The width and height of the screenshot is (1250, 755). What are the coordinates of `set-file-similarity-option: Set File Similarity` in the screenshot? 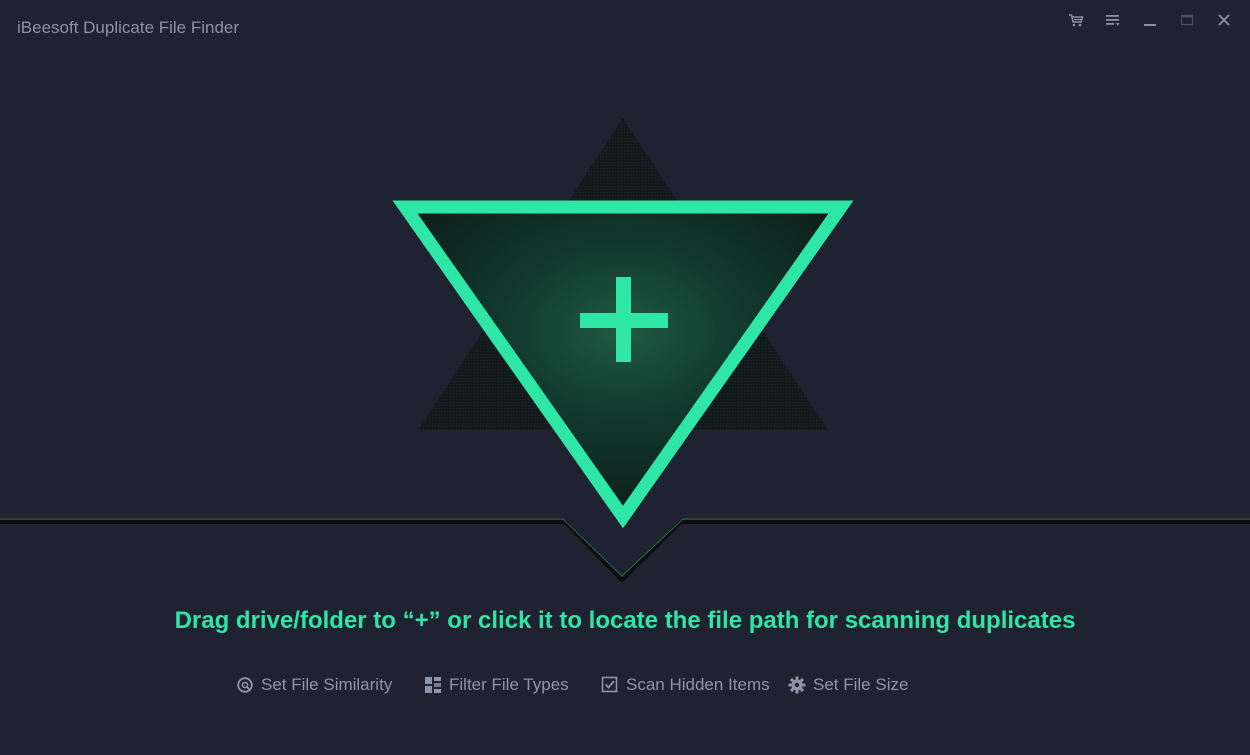 It's located at (314, 685).